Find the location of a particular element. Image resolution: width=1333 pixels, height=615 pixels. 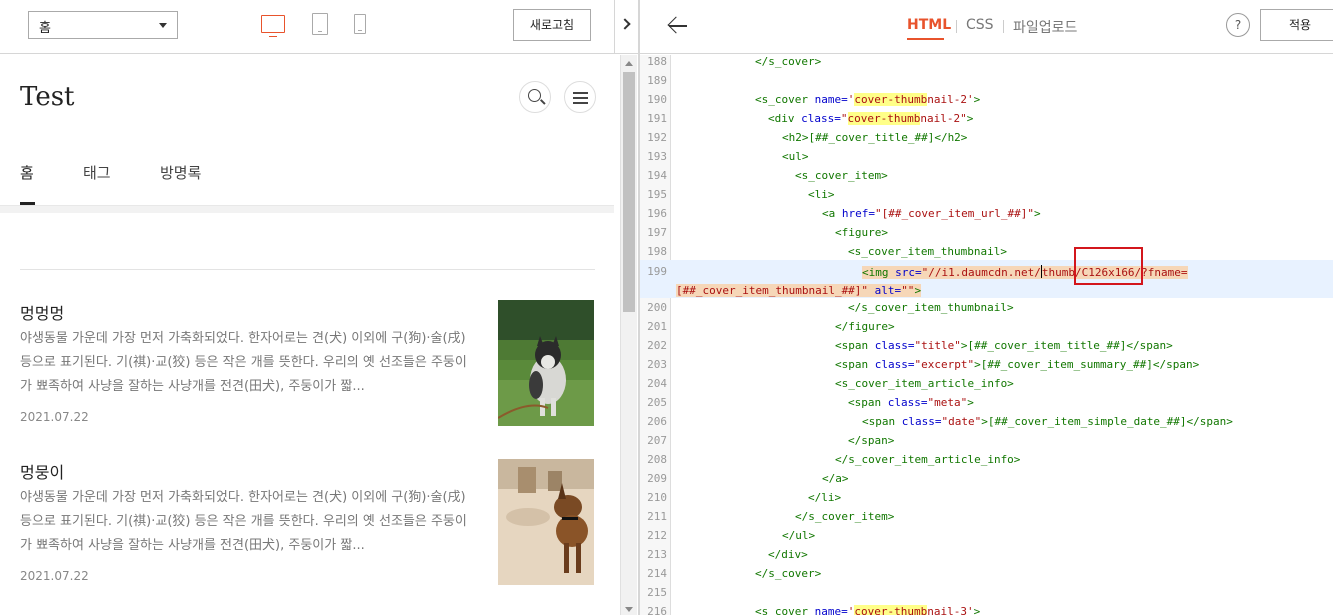

dog-brown-image is located at coordinates (546, 522).